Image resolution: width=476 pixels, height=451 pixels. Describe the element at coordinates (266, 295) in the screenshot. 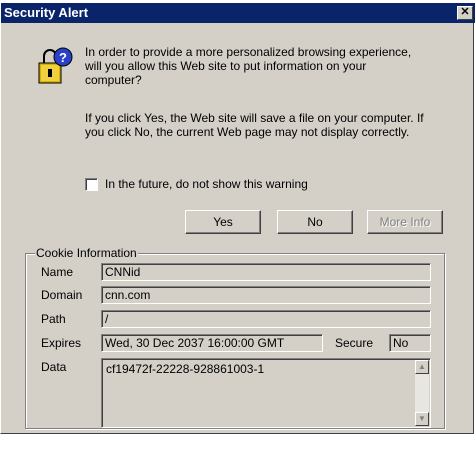

I see `domain-field: cnn.com` at that location.